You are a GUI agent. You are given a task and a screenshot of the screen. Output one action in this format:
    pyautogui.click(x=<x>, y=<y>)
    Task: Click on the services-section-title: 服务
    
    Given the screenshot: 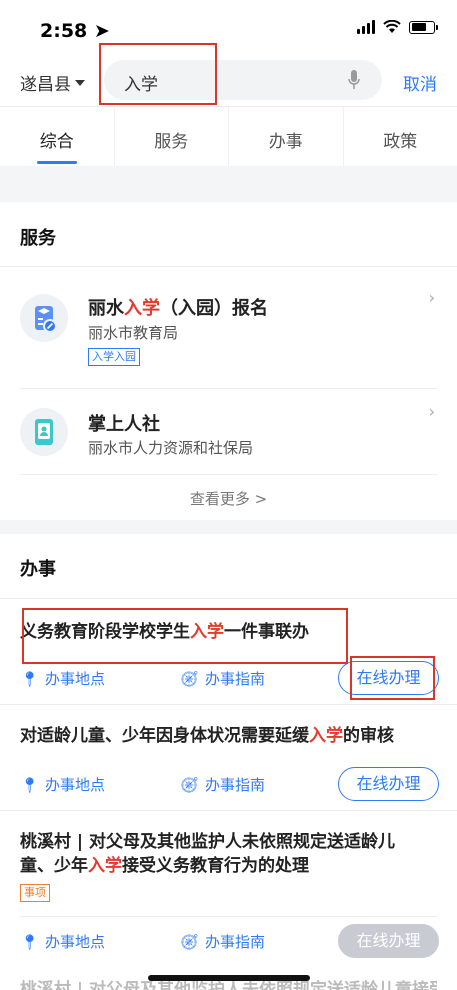 What is the action you would take?
    pyautogui.click(x=38, y=238)
    